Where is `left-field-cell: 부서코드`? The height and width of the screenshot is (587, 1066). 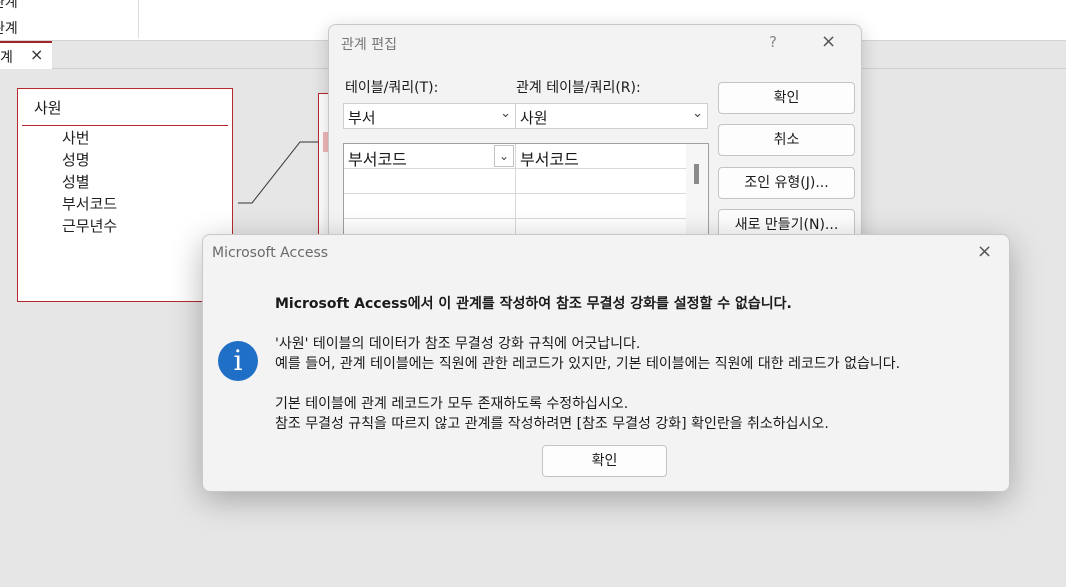 left-field-cell: 부서코드 is located at coordinates (377, 158).